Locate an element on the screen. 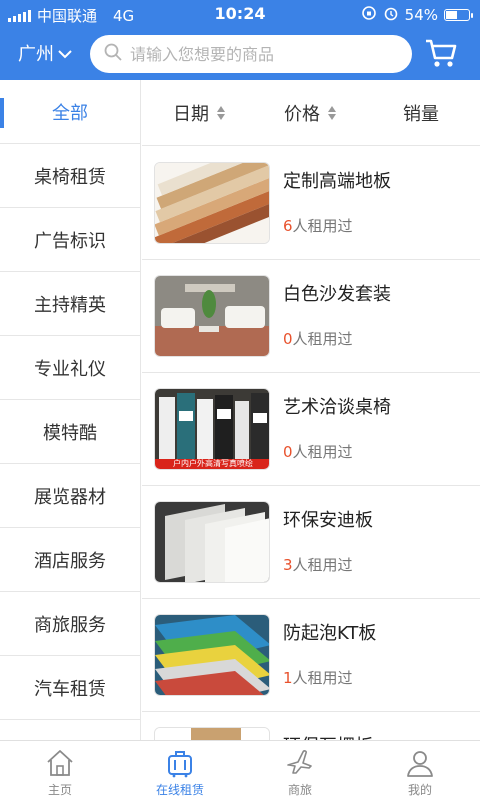  sidebar-item-label: 专业礼仪 is located at coordinates (70, 369).